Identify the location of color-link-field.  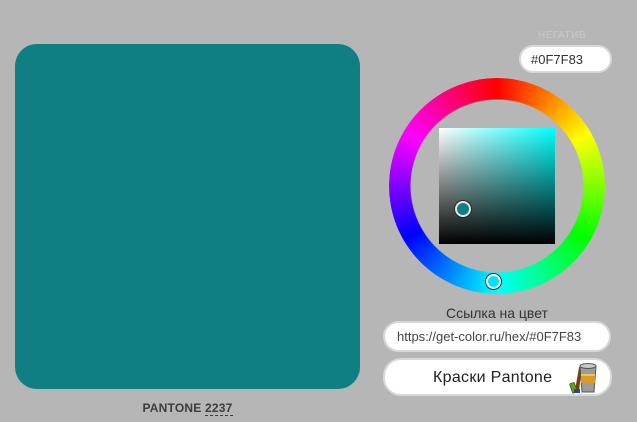
(497, 336).